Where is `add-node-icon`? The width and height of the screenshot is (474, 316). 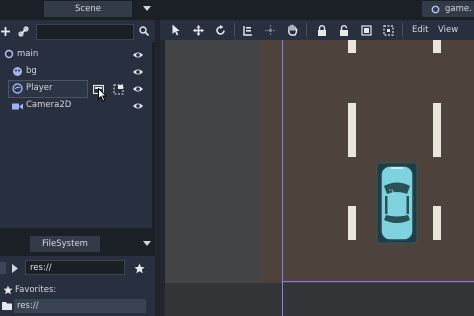
add-node-icon is located at coordinates (5, 31).